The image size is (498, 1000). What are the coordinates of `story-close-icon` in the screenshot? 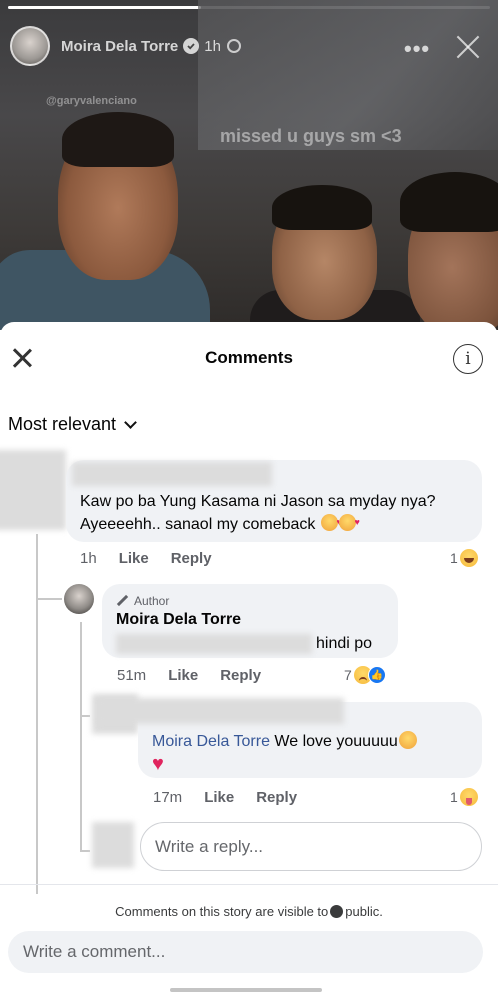 It's located at (468, 47).